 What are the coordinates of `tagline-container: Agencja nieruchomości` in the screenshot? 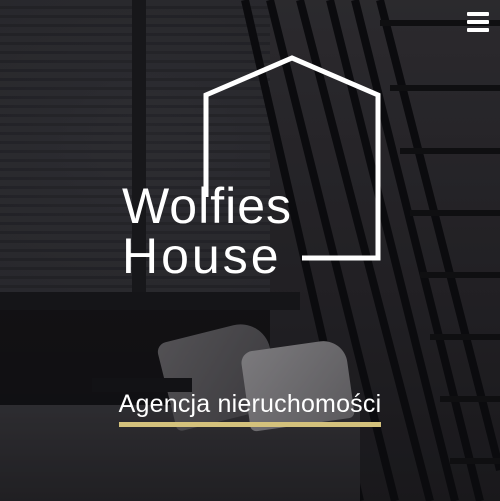 It's located at (250, 408).